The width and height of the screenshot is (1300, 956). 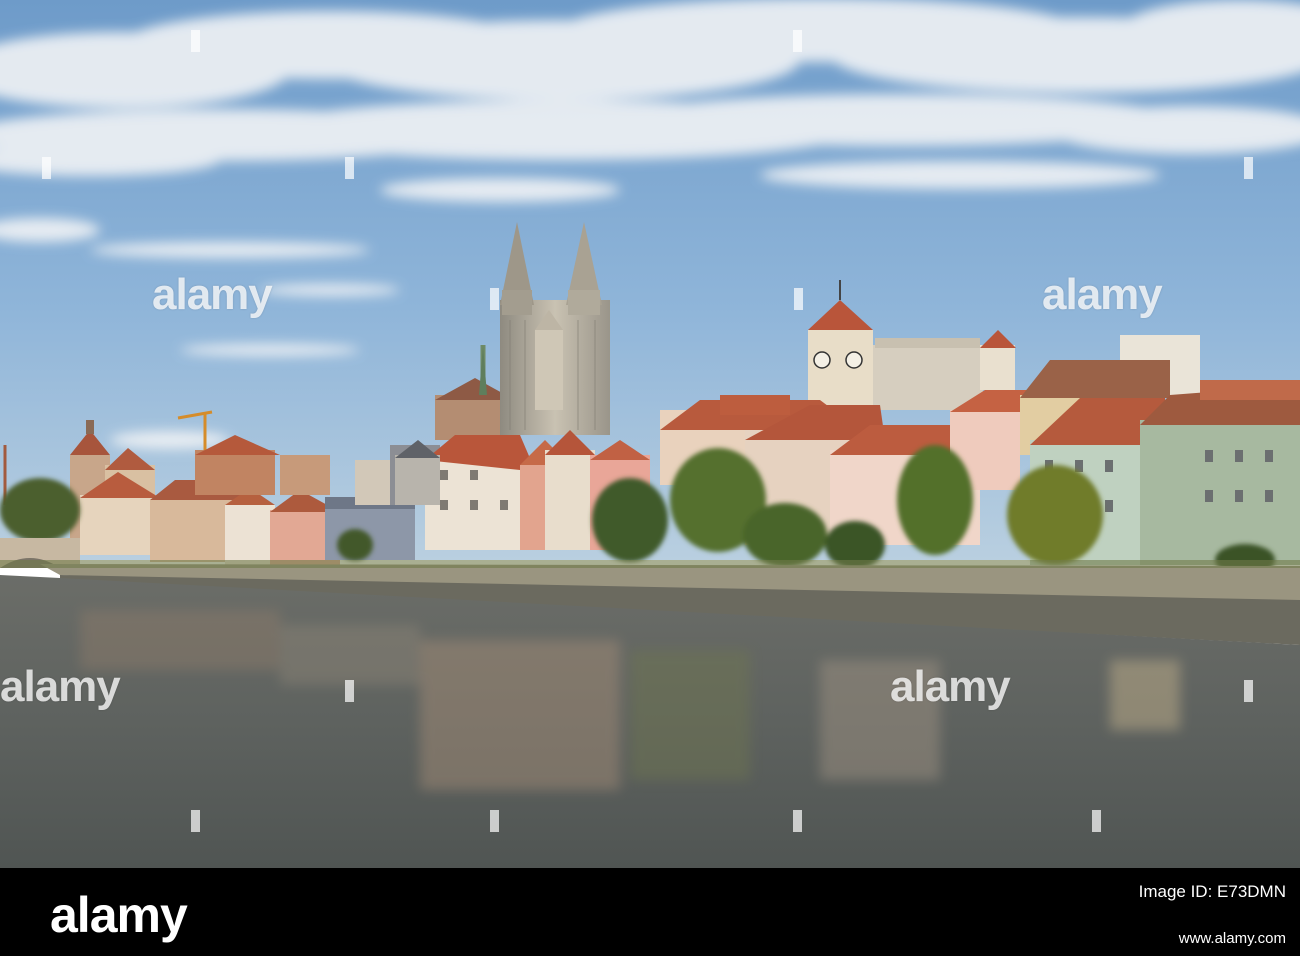 I want to click on clock-face, so click(x=822, y=360).